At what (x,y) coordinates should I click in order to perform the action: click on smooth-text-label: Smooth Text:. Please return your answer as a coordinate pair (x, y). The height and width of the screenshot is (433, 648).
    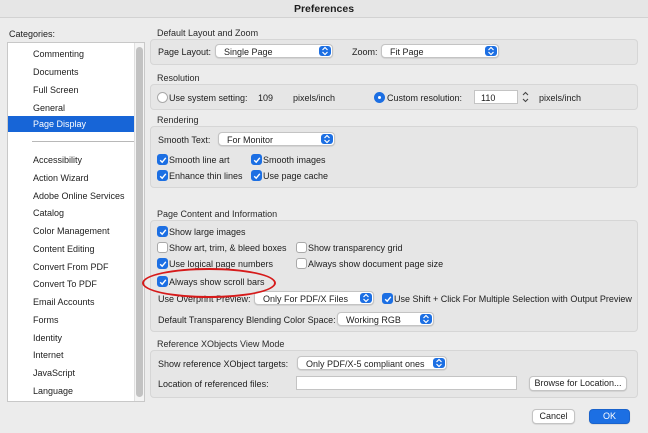
    Looking at the image, I should click on (184, 140).